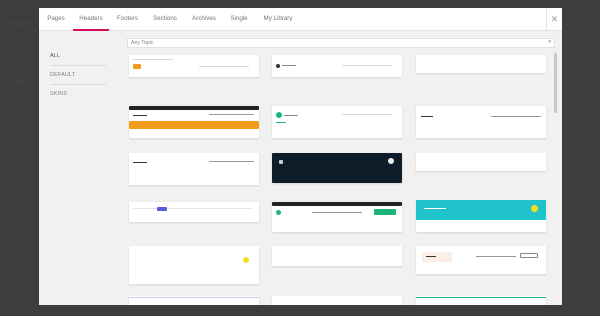 The width and height of the screenshot is (600, 316). What do you see at coordinates (91, 19) in the screenshot?
I see `tab-headers: Headers` at bounding box center [91, 19].